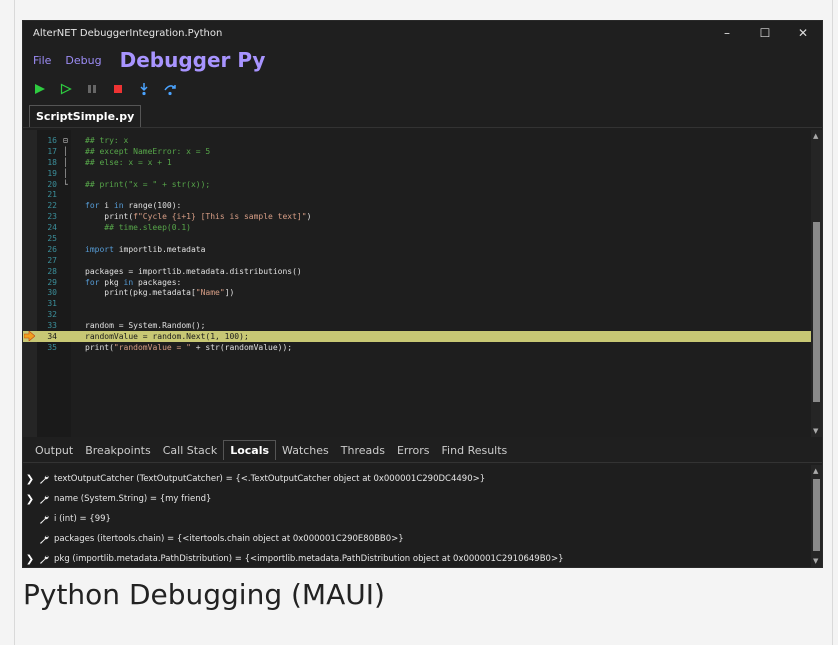 Image resolution: width=838 pixels, height=645 pixels. I want to click on line-number: 21, so click(52, 195).